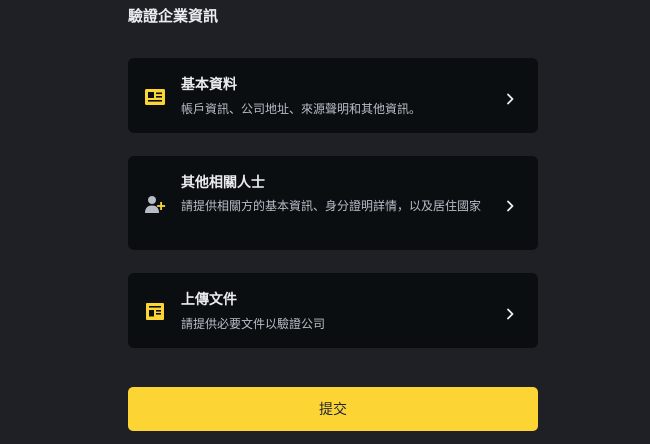 The height and width of the screenshot is (444, 650). Describe the element at coordinates (333, 310) in the screenshot. I see `upload-documents-card: 上傳文件 請提供必要文件以驗證公司` at that location.